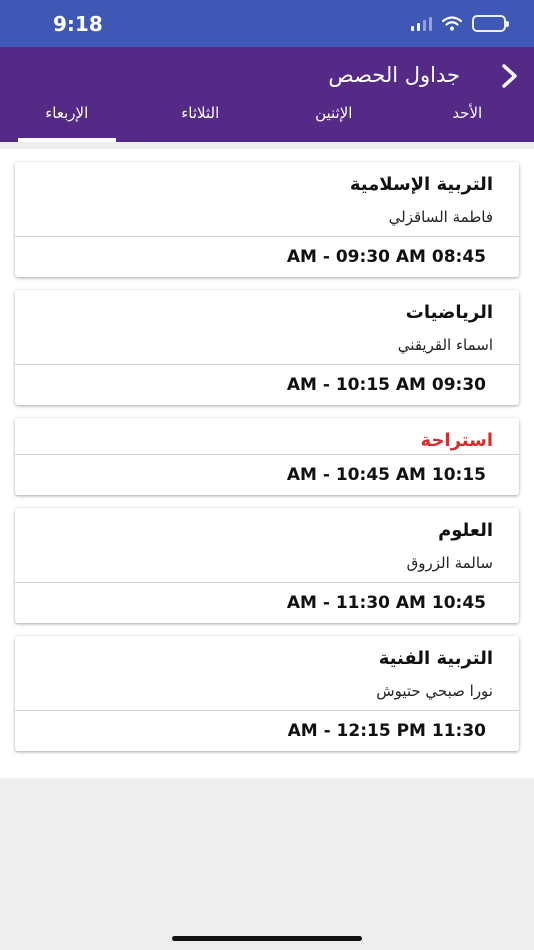 The image size is (534, 950). I want to click on back-button, so click(510, 76).